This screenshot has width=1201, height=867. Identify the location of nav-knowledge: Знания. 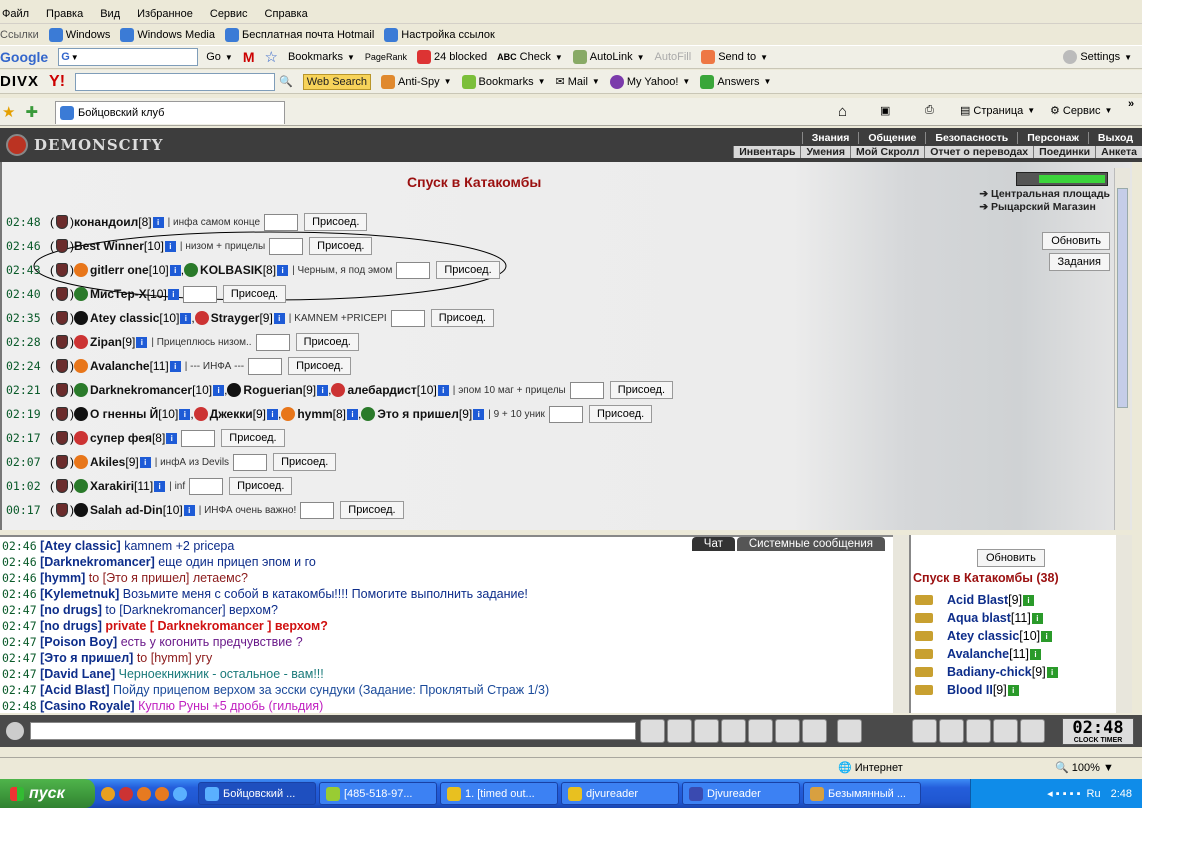
(830, 138).